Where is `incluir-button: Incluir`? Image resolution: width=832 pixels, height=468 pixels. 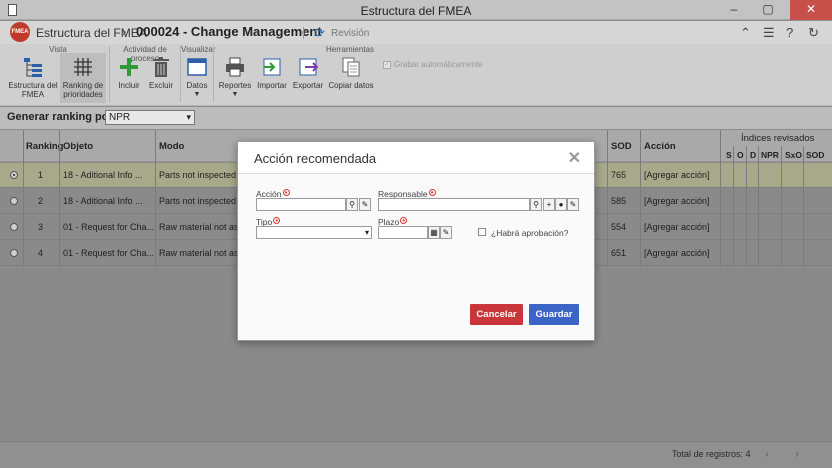 incluir-button: Incluir is located at coordinates (129, 73).